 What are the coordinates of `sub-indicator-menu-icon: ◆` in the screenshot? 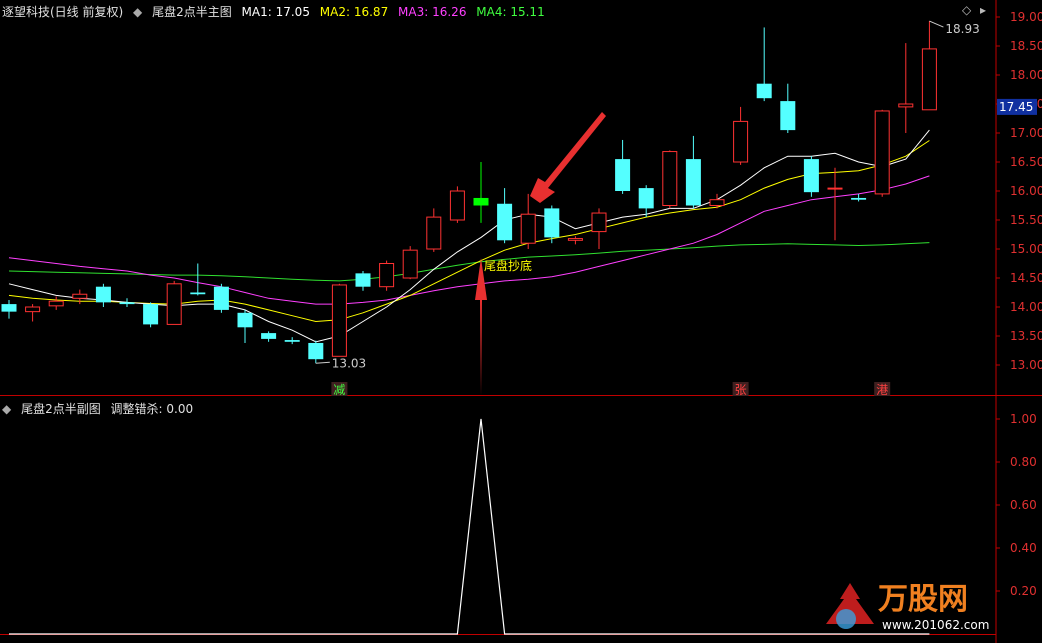 It's located at (6, 409).